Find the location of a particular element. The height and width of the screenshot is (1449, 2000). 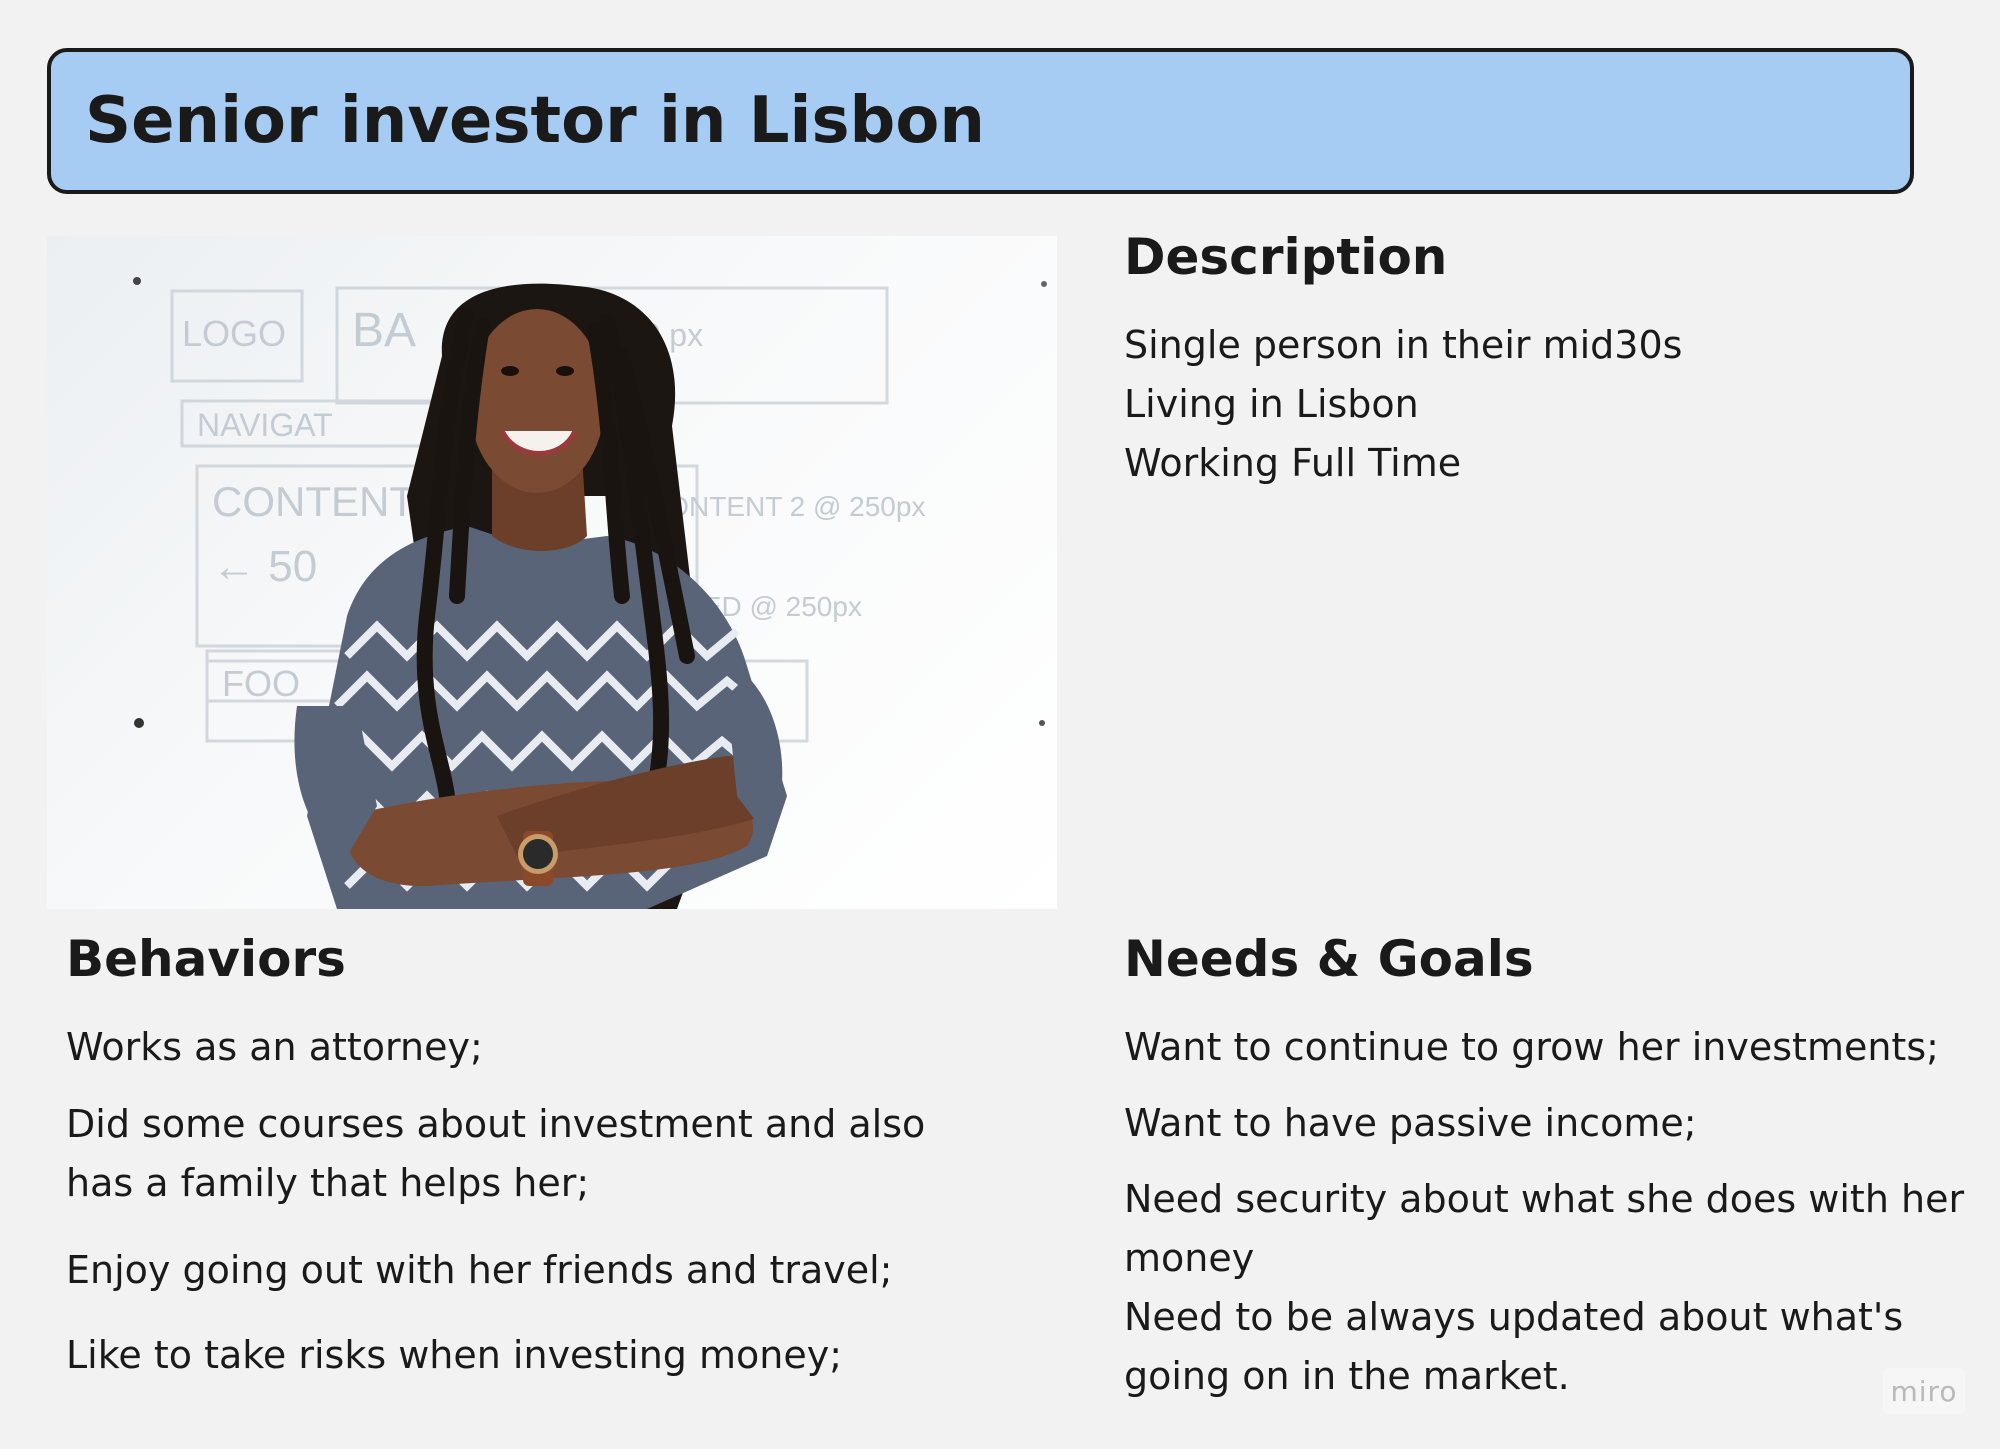

needs-goals-line: going on in the market. is located at coordinates (1347, 1376).